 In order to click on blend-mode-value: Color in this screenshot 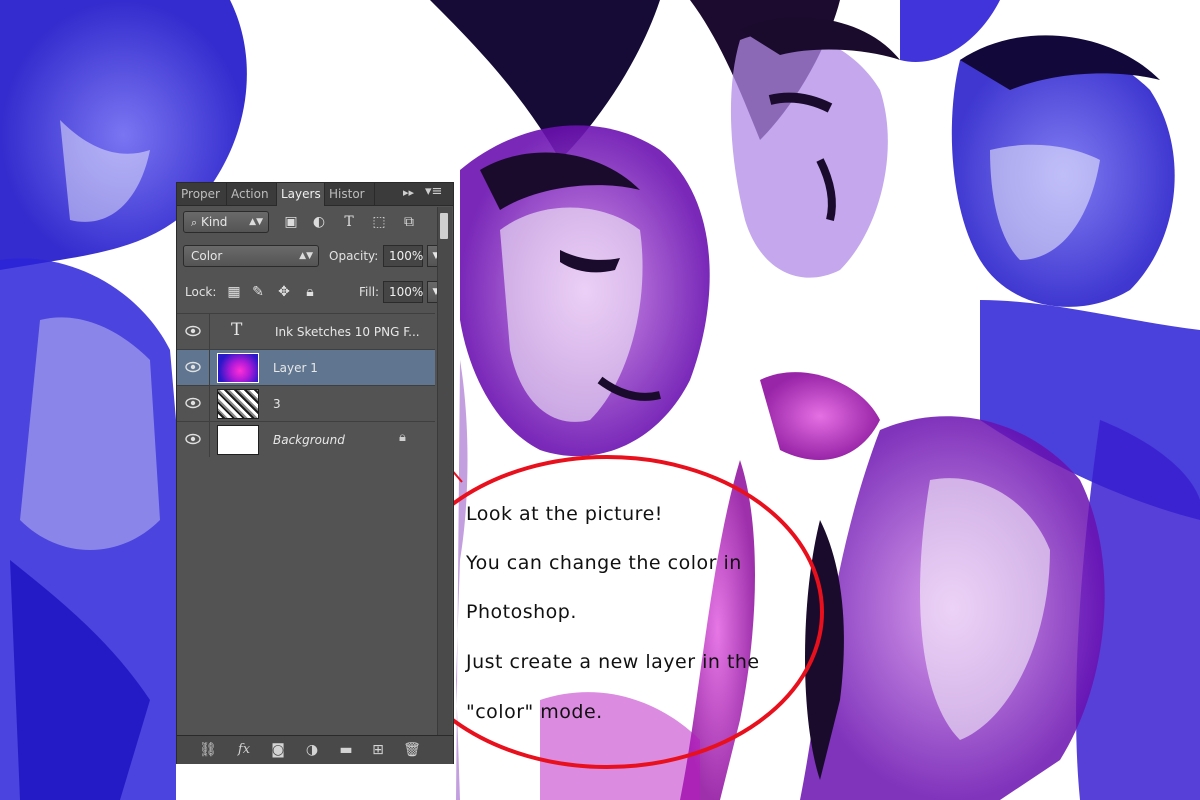, I will do `click(207, 256)`.